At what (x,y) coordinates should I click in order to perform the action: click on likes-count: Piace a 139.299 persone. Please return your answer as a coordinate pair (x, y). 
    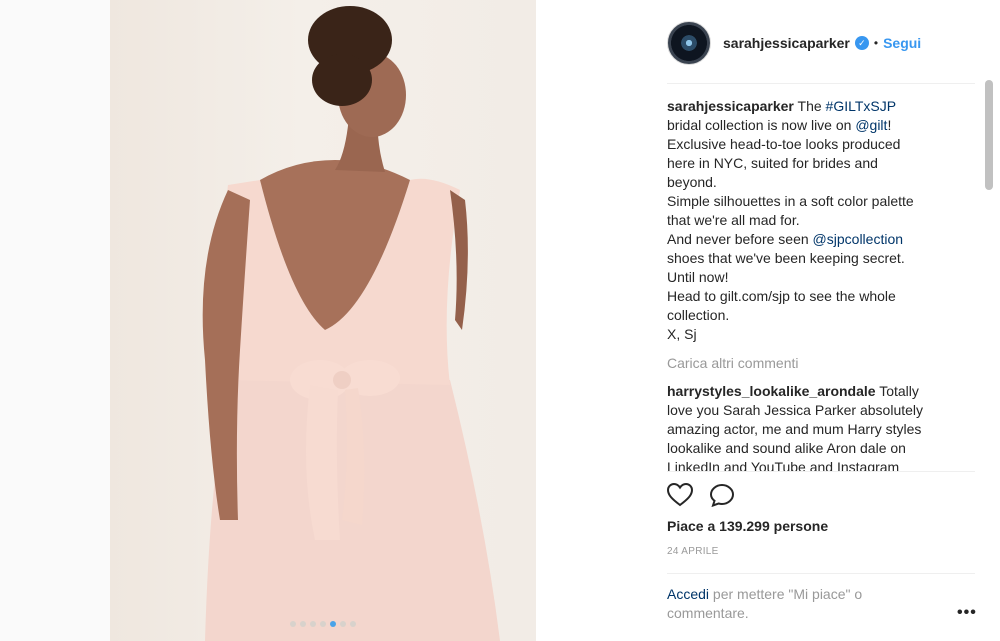
    Looking at the image, I should click on (747, 526).